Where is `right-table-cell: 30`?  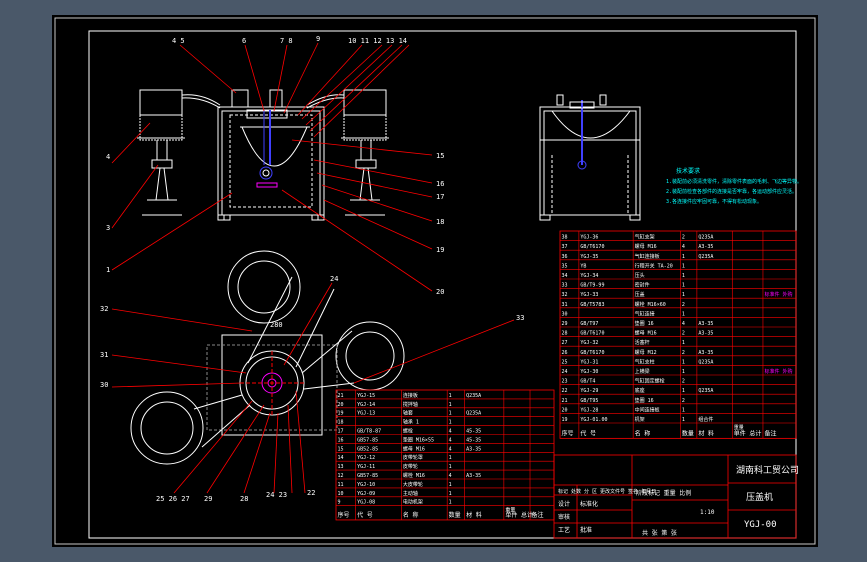
right-table-cell: 30 is located at coordinates (565, 314).